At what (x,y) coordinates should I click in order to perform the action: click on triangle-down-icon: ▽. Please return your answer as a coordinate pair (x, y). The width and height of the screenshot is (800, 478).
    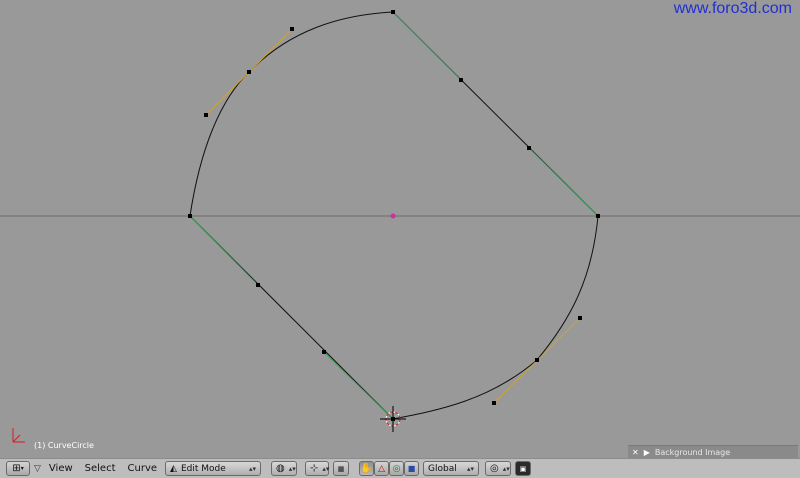
    Looking at the image, I should click on (37, 469).